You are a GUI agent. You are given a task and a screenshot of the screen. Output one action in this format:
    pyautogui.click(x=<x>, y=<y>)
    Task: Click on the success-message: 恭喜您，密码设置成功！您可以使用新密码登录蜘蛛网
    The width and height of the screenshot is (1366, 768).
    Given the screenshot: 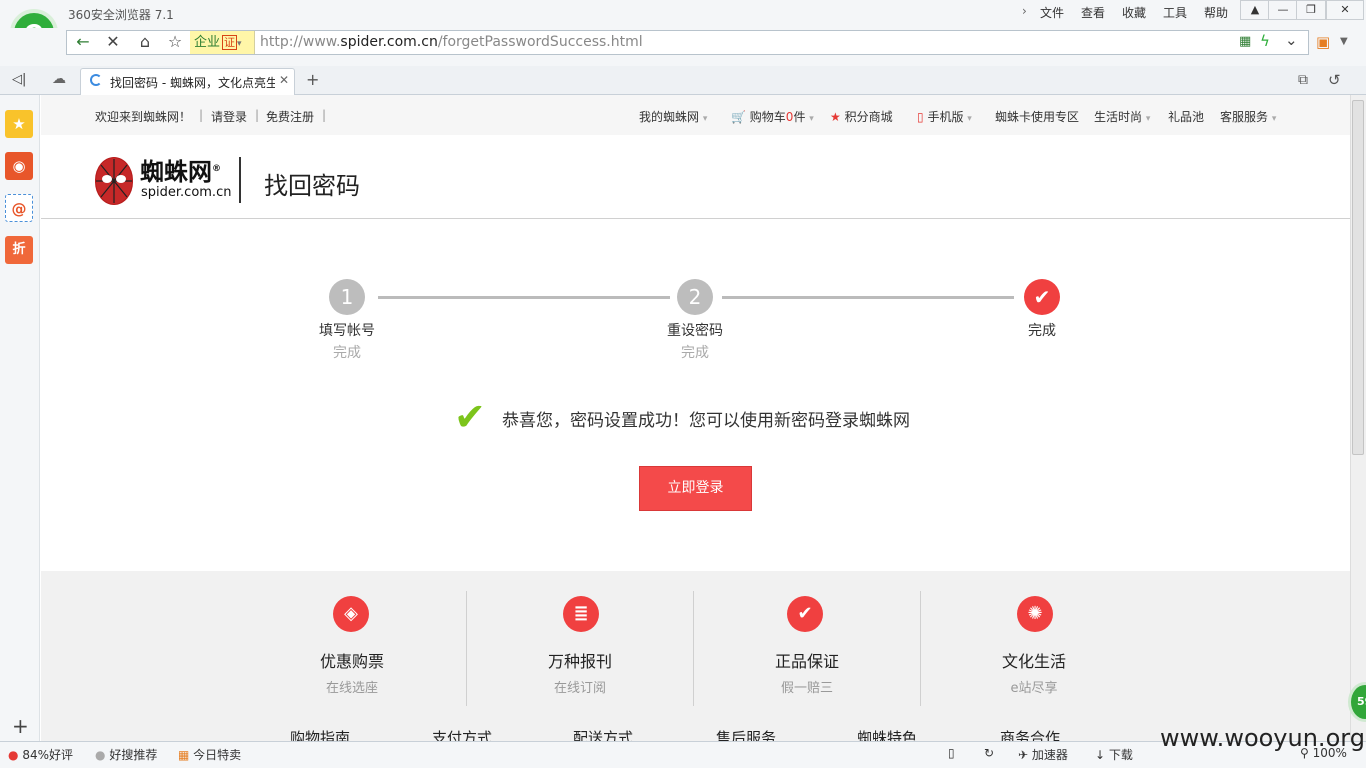 What is the action you would take?
    pyautogui.click(x=706, y=421)
    